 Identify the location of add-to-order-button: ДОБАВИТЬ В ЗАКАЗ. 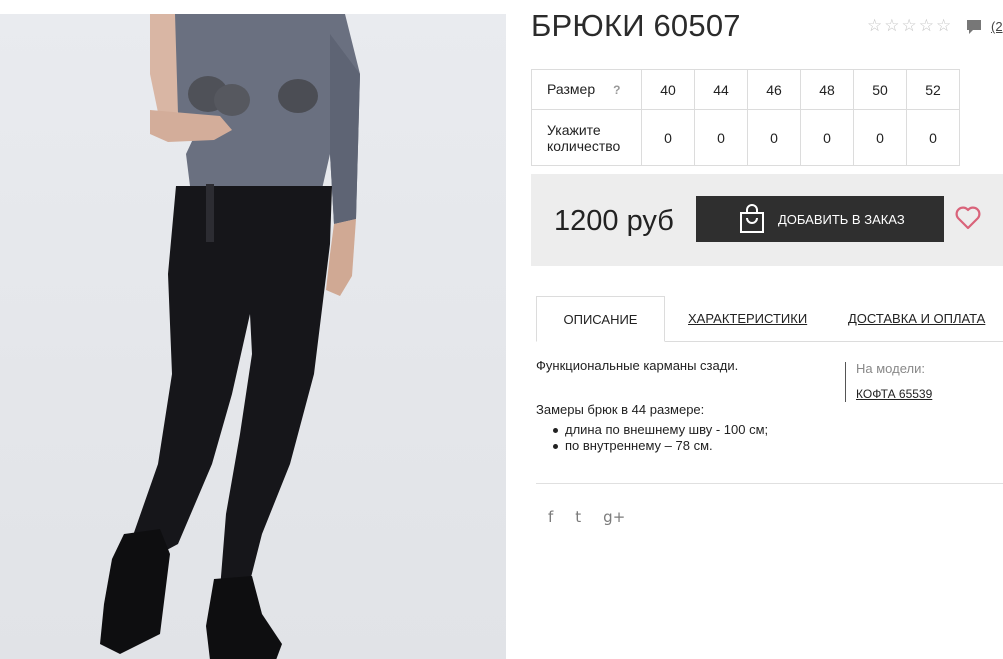
(820, 219).